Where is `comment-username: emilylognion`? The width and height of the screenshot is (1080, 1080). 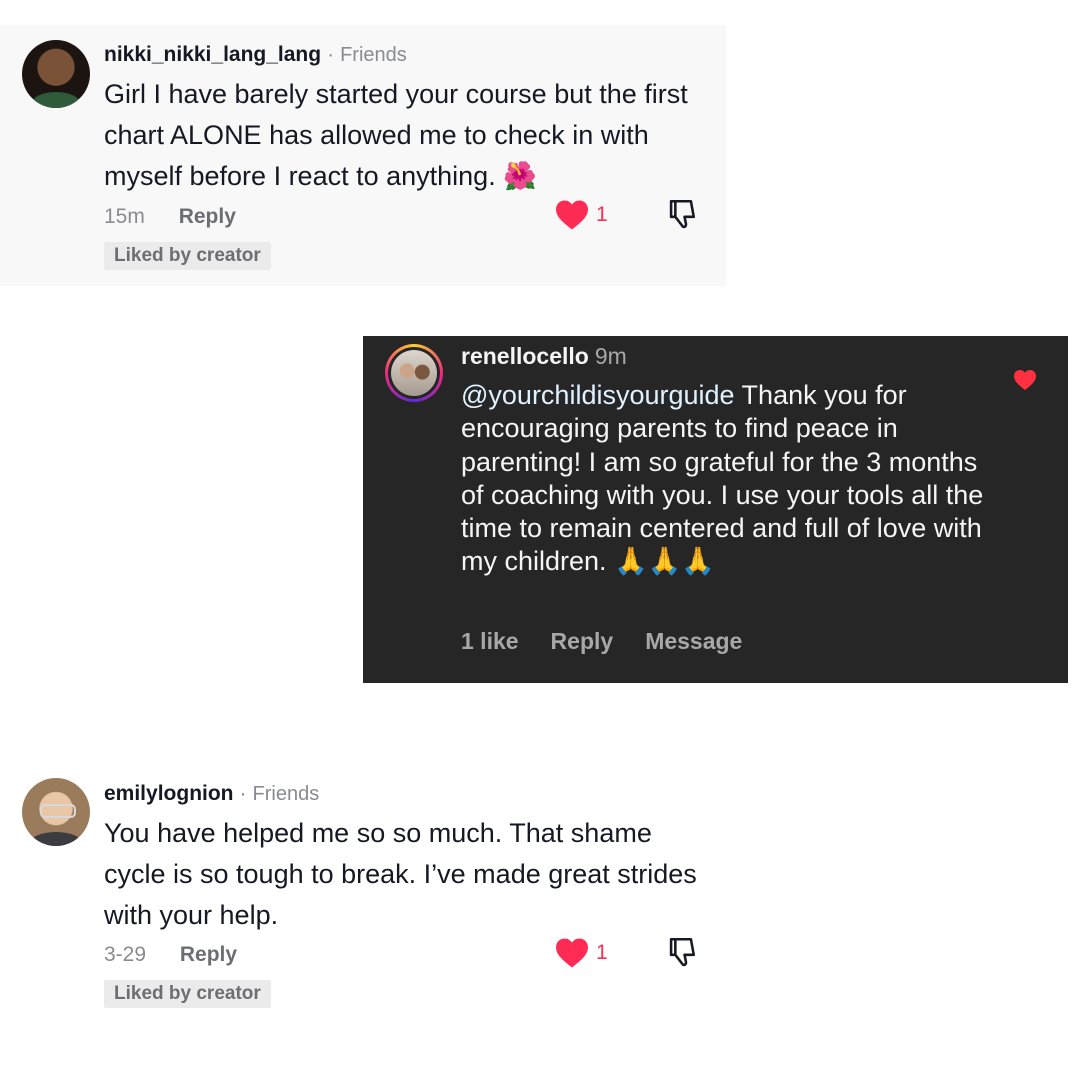
comment-username: emilylognion is located at coordinates (169, 793).